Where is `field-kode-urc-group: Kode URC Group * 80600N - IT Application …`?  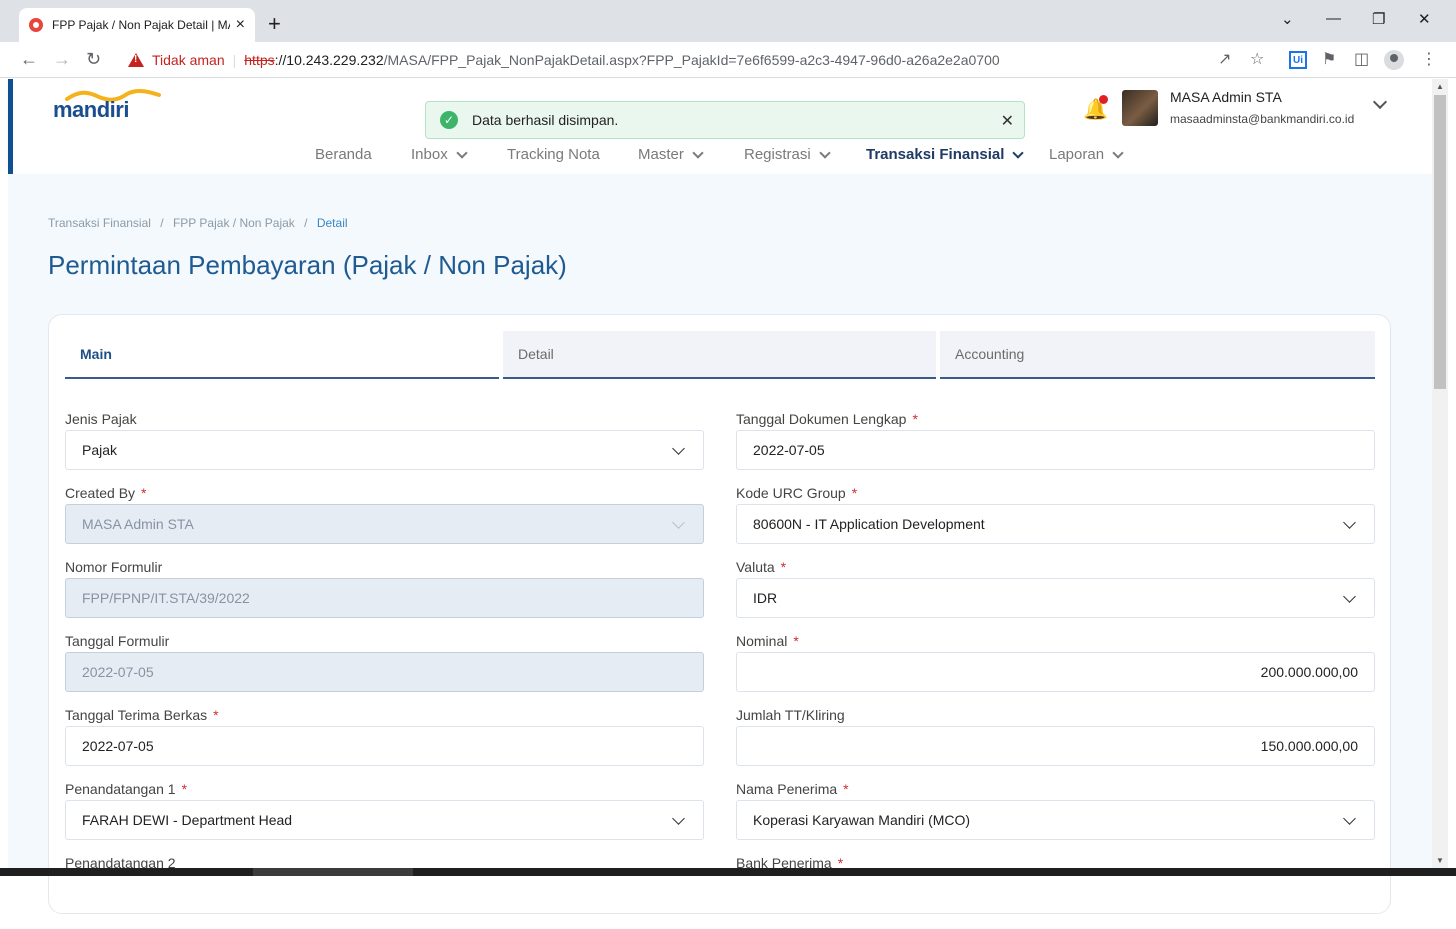 field-kode-urc-group: Kode URC Group * 80600N - IT Application … is located at coordinates (1056, 522).